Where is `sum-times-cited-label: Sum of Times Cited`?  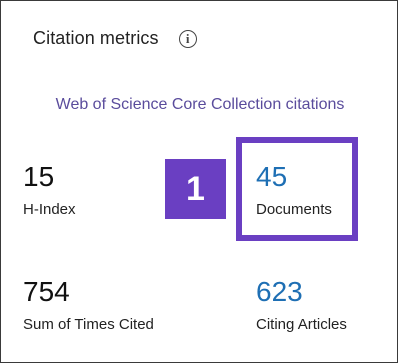
sum-times-cited-label: Sum of Times Cited is located at coordinates (88, 324).